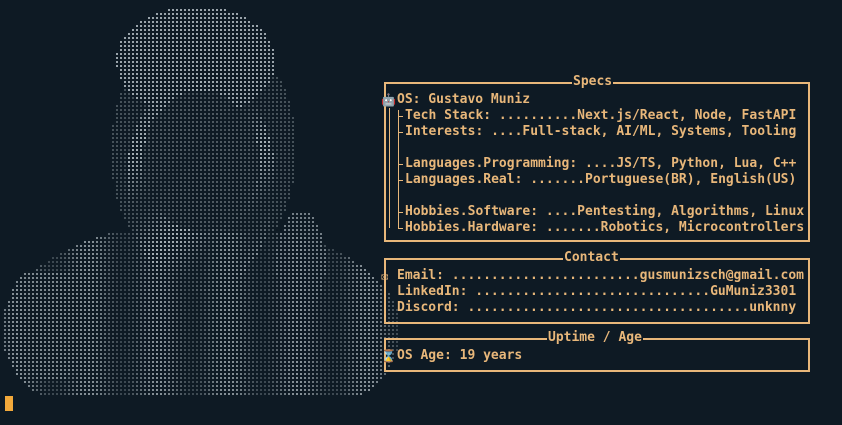 The image size is (842, 425). I want to click on specs-os: OS: Gustavo Muniz, so click(464, 99).